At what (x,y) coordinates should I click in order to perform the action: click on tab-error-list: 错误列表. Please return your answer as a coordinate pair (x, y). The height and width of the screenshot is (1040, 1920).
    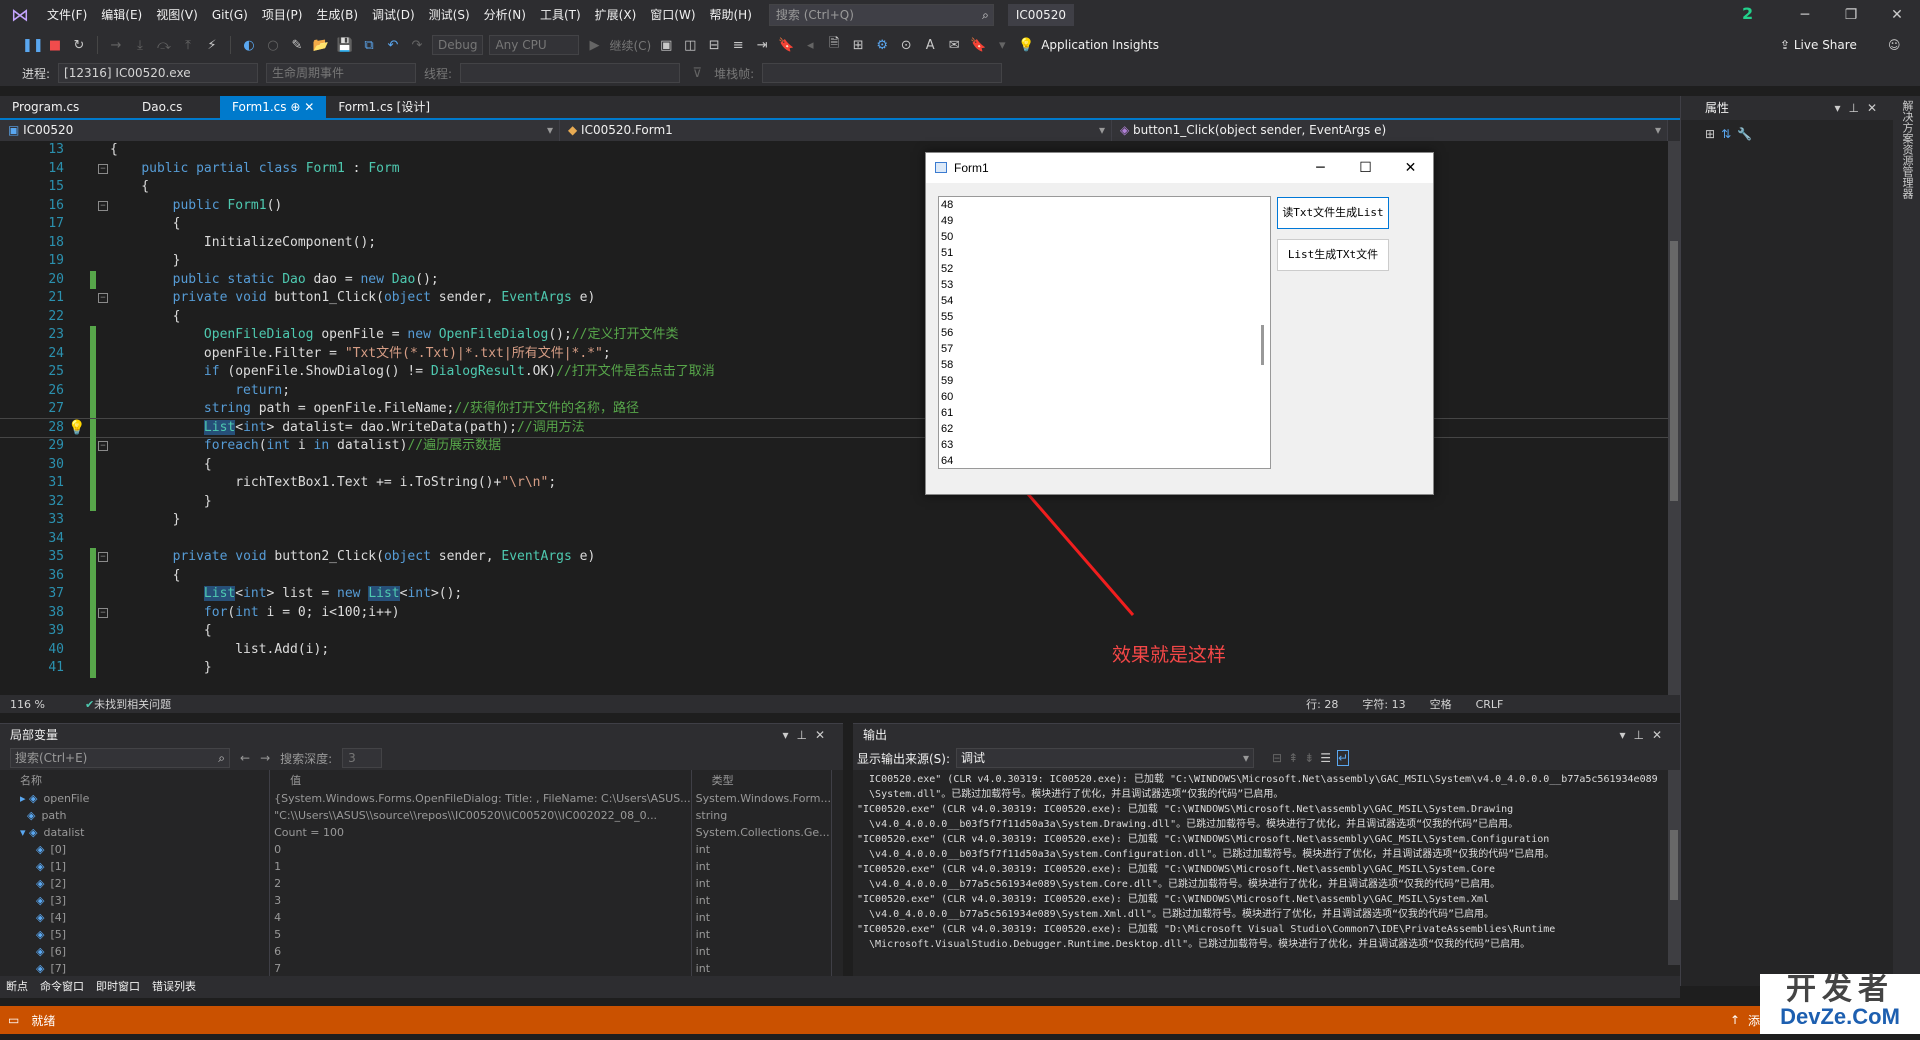
    Looking at the image, I should click on (174, 987).